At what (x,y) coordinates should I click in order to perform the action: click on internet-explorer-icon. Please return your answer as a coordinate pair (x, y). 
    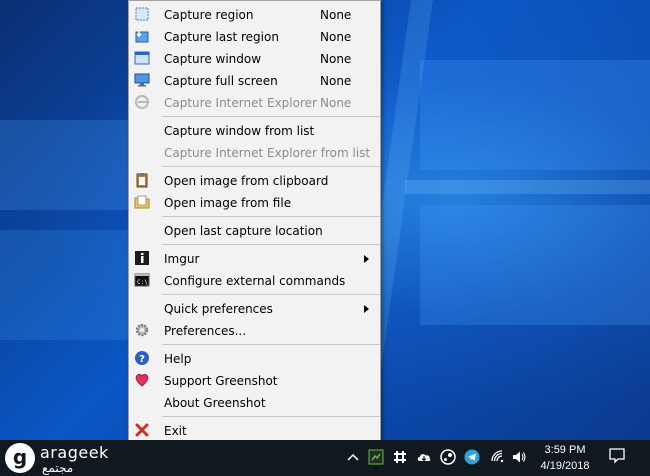
    Looking at the image, I should click on (142, 102).